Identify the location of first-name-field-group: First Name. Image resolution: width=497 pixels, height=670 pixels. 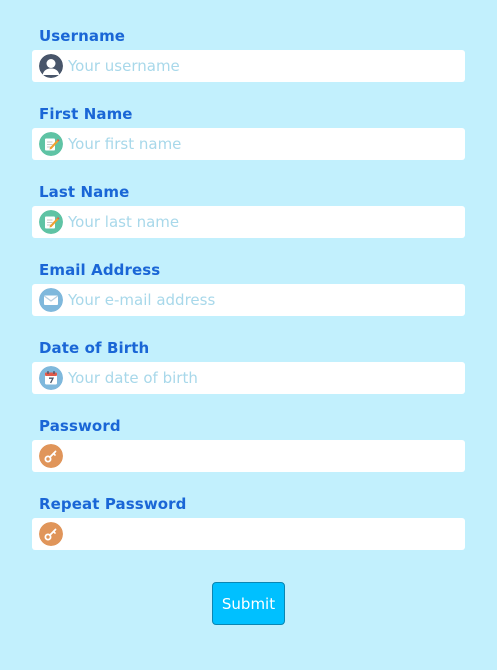
(248, 143).